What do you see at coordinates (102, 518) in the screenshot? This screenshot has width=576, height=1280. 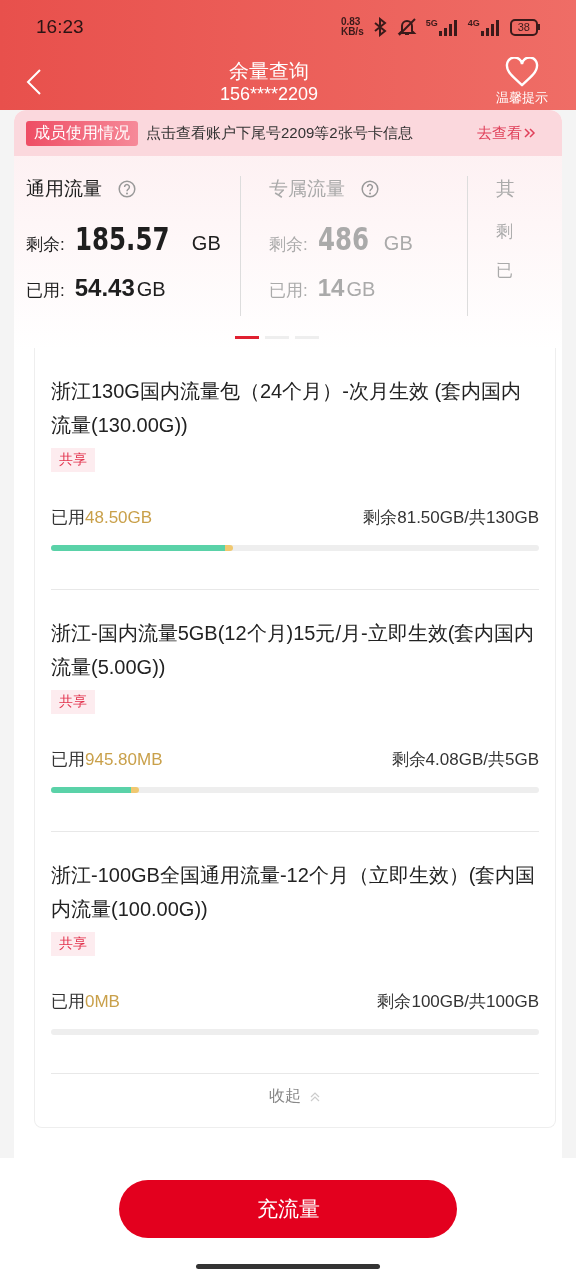 I see `used-amount: 已用48.50GB` at bounding box center [102, 518].